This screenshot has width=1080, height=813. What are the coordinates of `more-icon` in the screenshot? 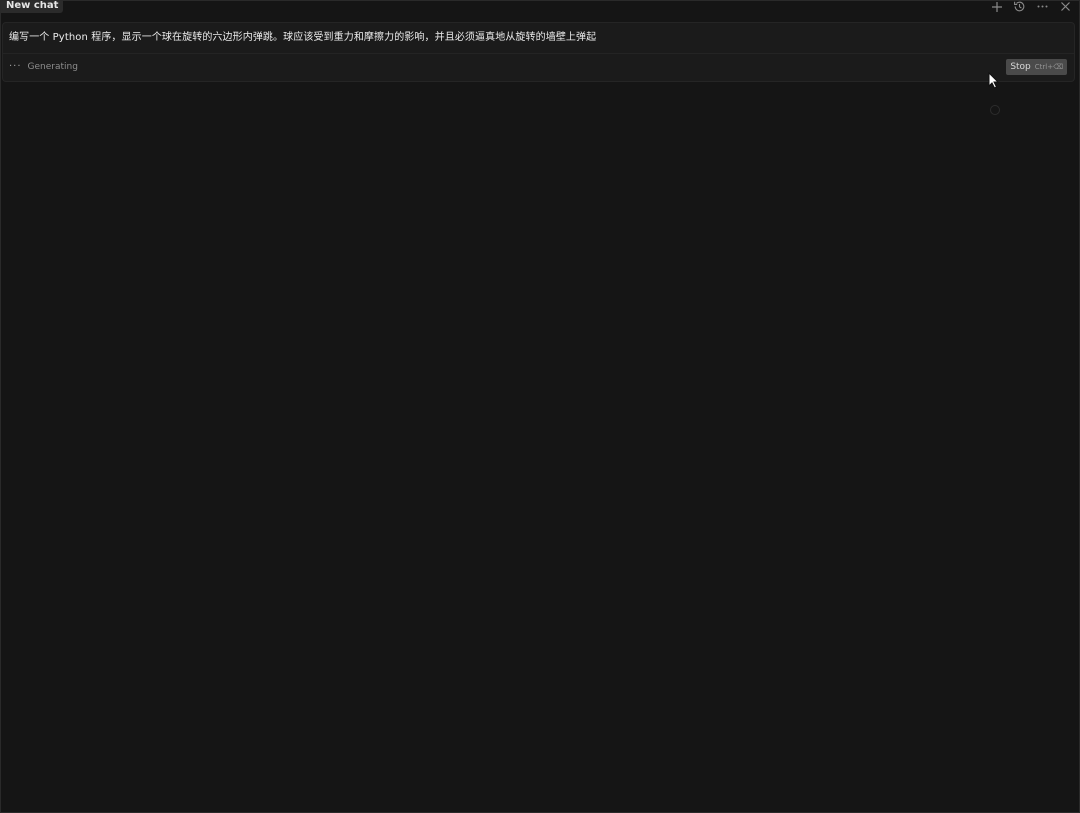 It's located at (1042, 7).